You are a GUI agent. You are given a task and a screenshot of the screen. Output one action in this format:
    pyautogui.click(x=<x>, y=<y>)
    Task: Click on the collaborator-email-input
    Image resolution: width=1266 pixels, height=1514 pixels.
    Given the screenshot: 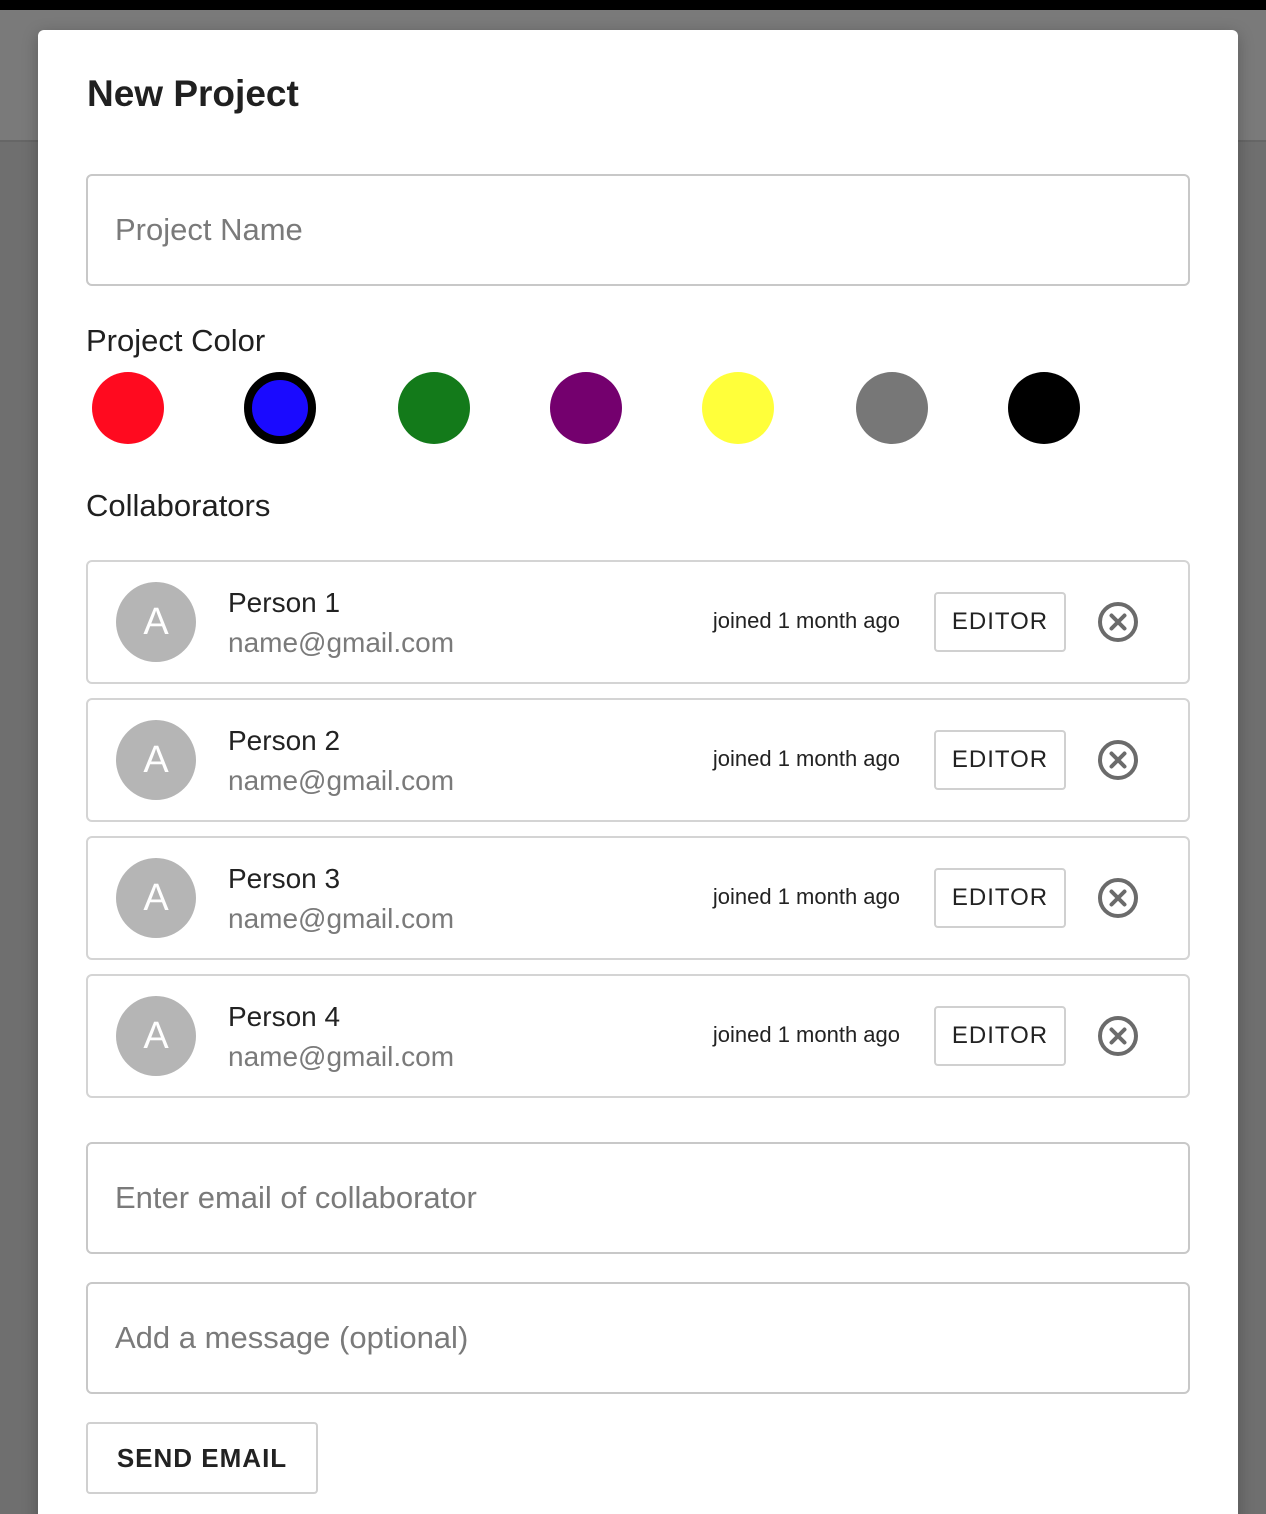 What is the action you would take?
    pyautogui.click(x=638, y=1198)
    